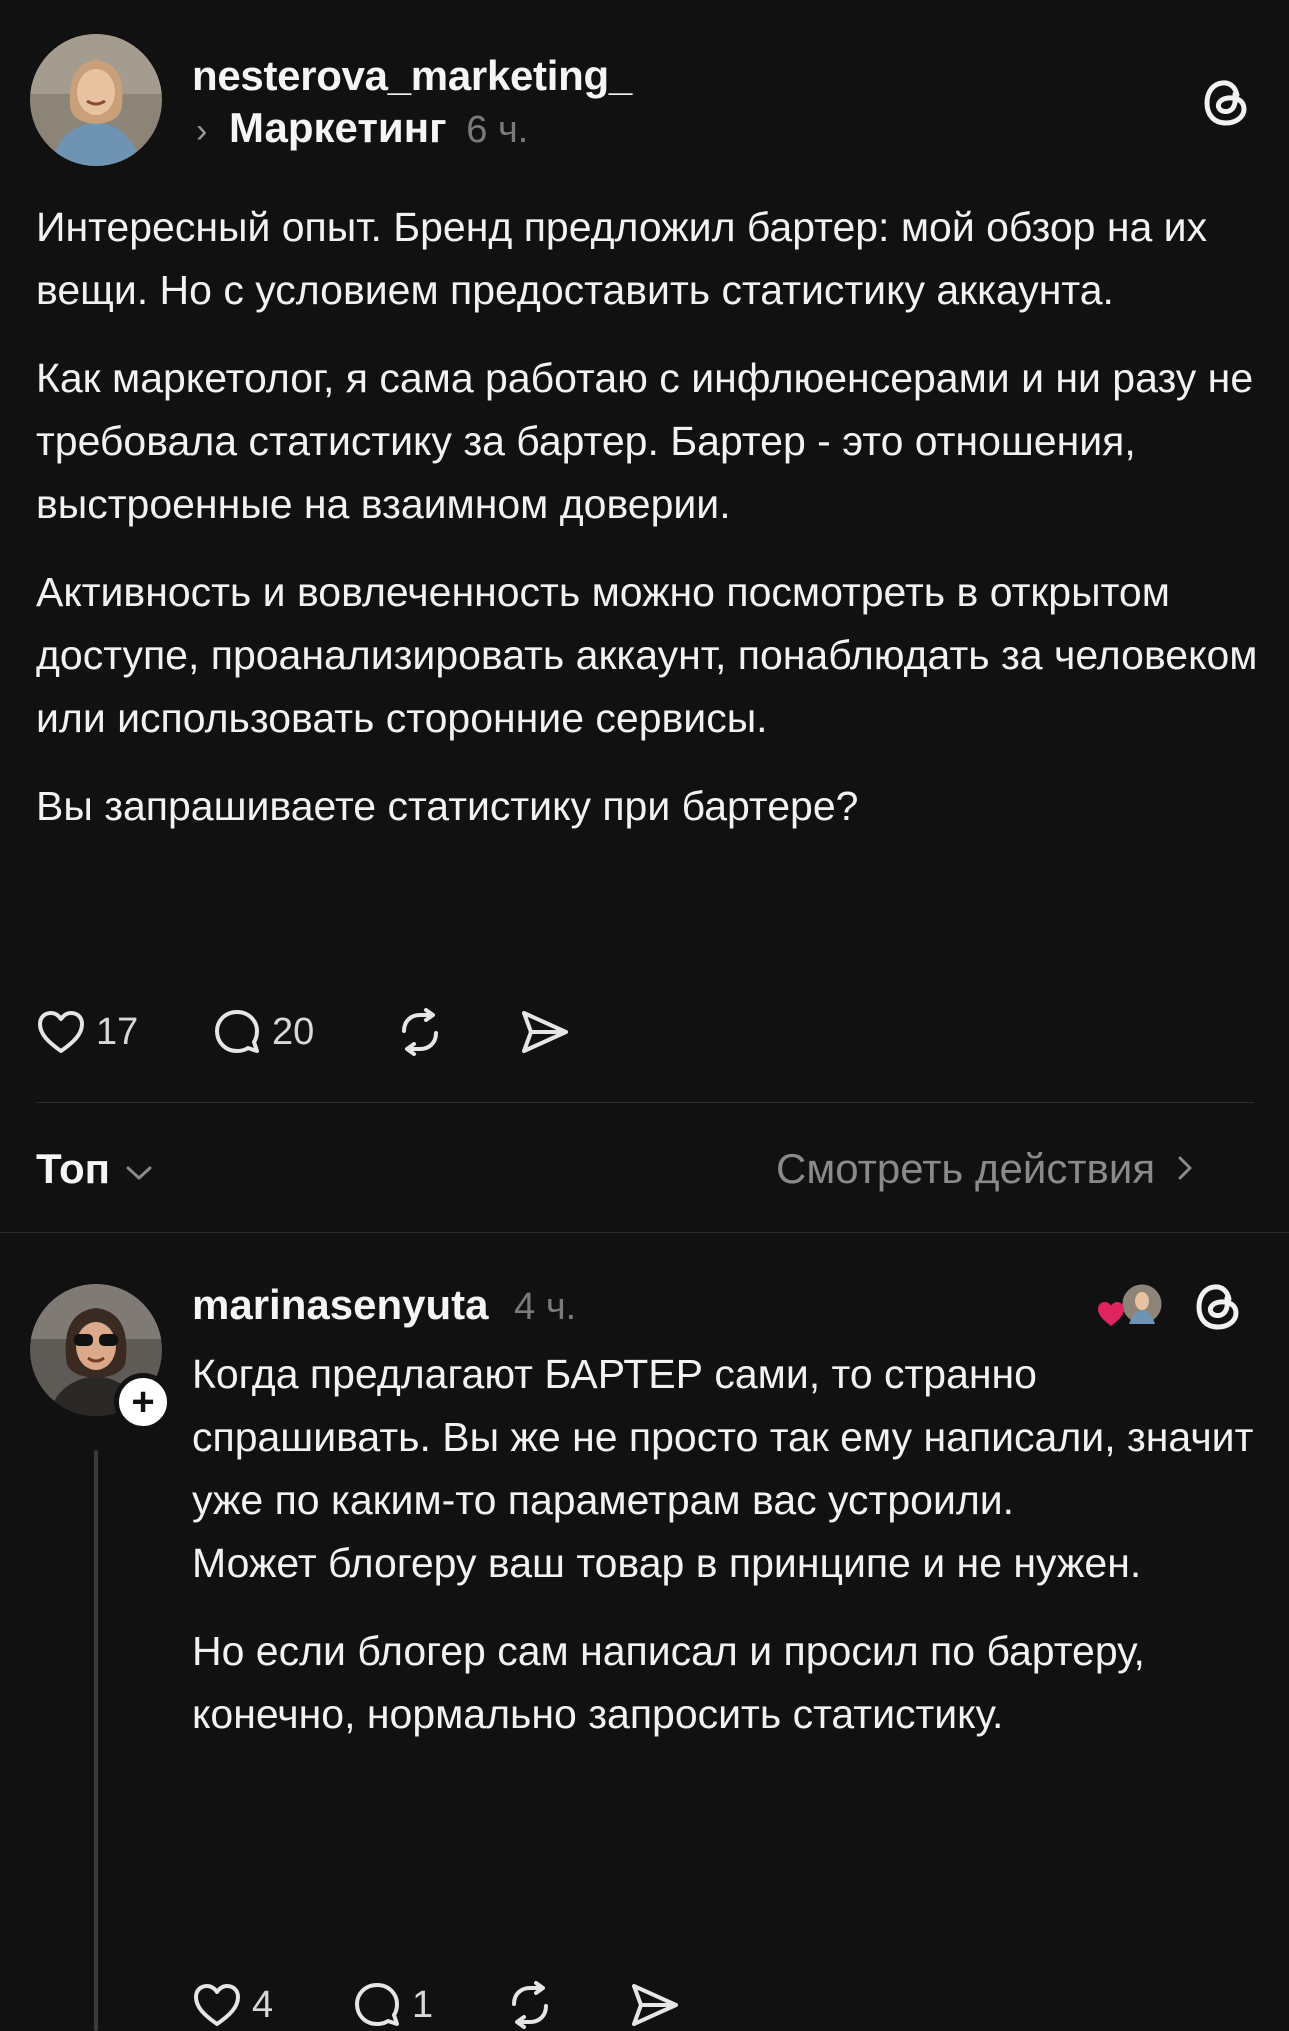  I want to click on like-button: 4, so click(272, 2005).